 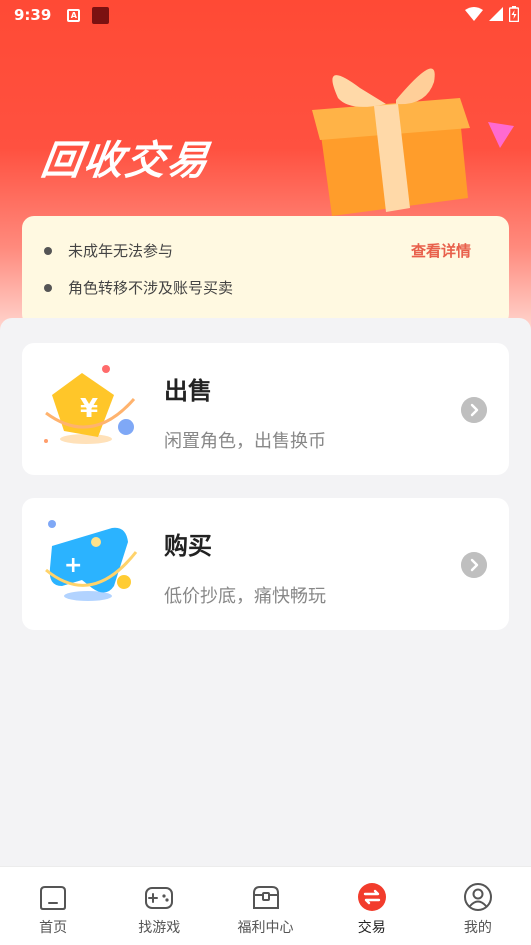 I want to click on gift-box-illustration, so click(x=413, y=142).